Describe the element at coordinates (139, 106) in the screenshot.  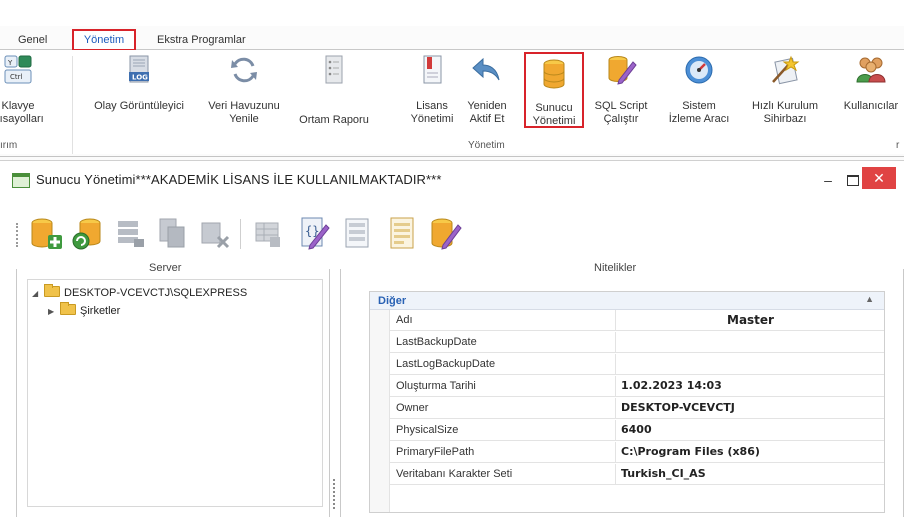
I see `event-viewer-label: Olay Görüntüleyici` at that location.